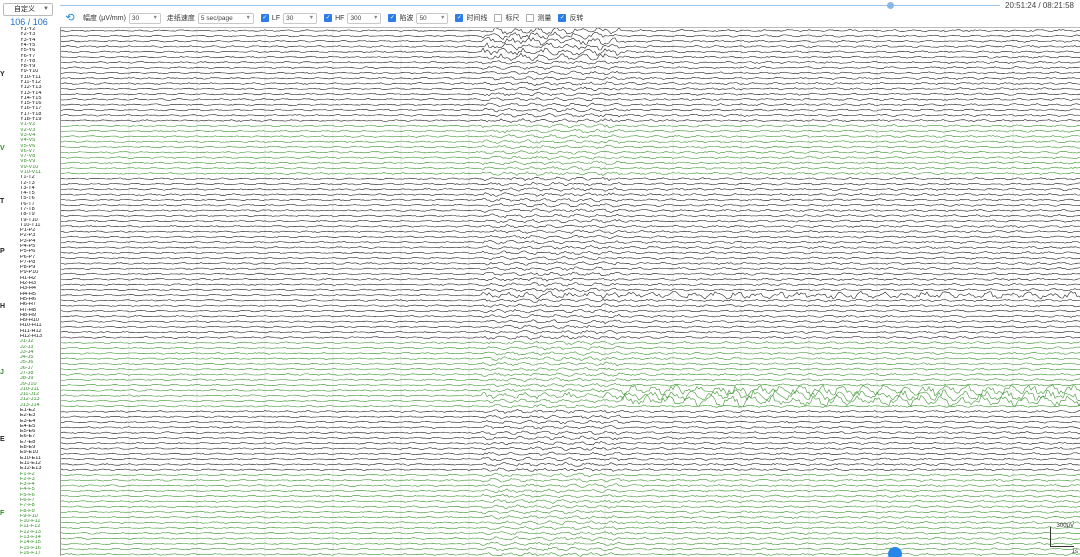  Describe the element at coordinates (40, 45) in the screenshot. I see `channel-label: Y4-Y5` at that location.